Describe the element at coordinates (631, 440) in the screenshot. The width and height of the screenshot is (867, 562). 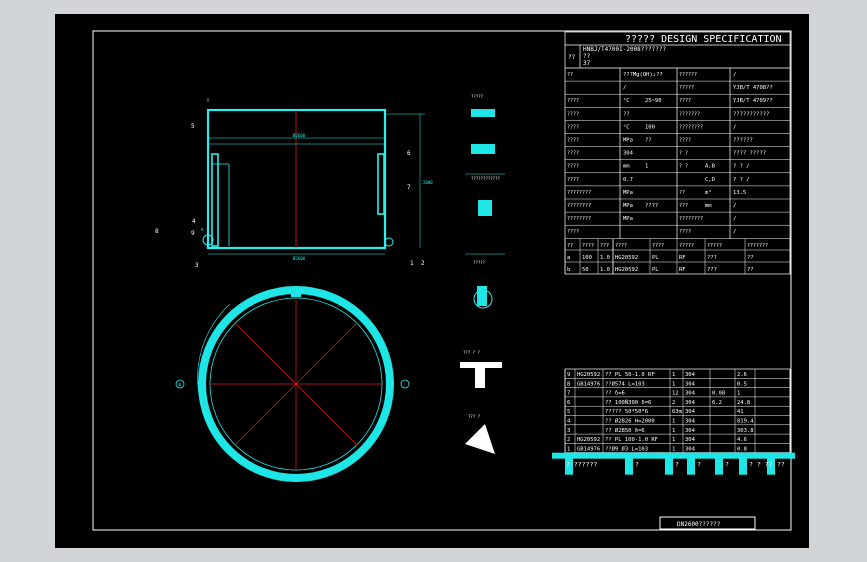
I see `bom-cell: ?? PL 100-1.0 RF` at that location.